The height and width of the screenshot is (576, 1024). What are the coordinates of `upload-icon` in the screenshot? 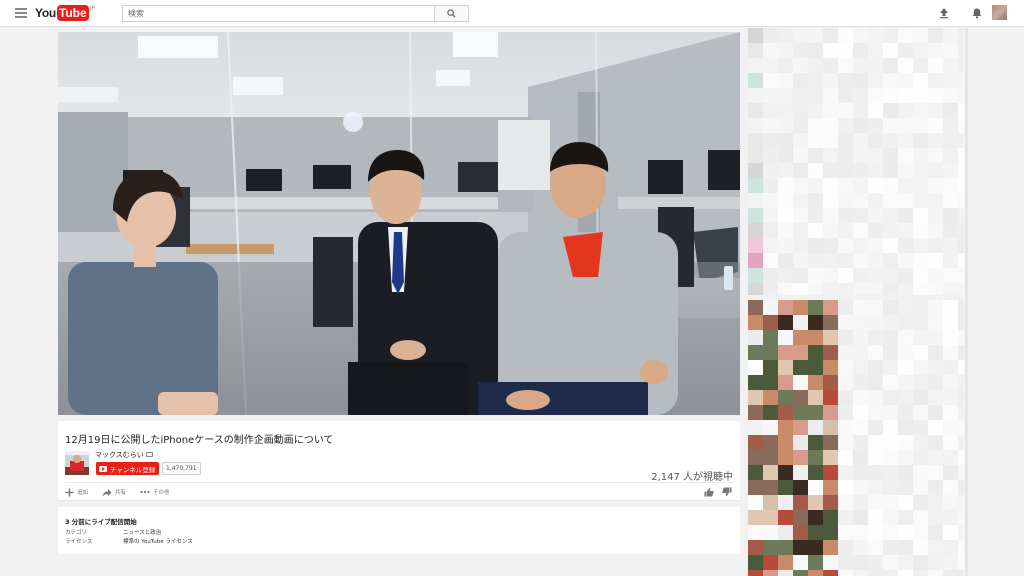 It's located at (944, 13).